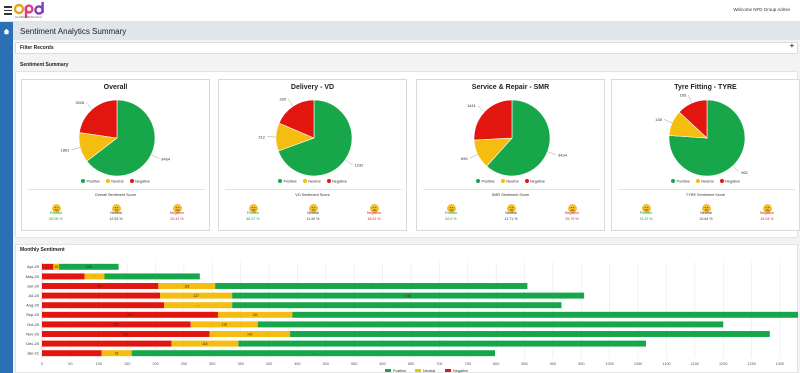  What do you see at coordinates (638, 364) in the screenshot?
I see `x-tick-label: 1050` at bounding box center [638, 364].